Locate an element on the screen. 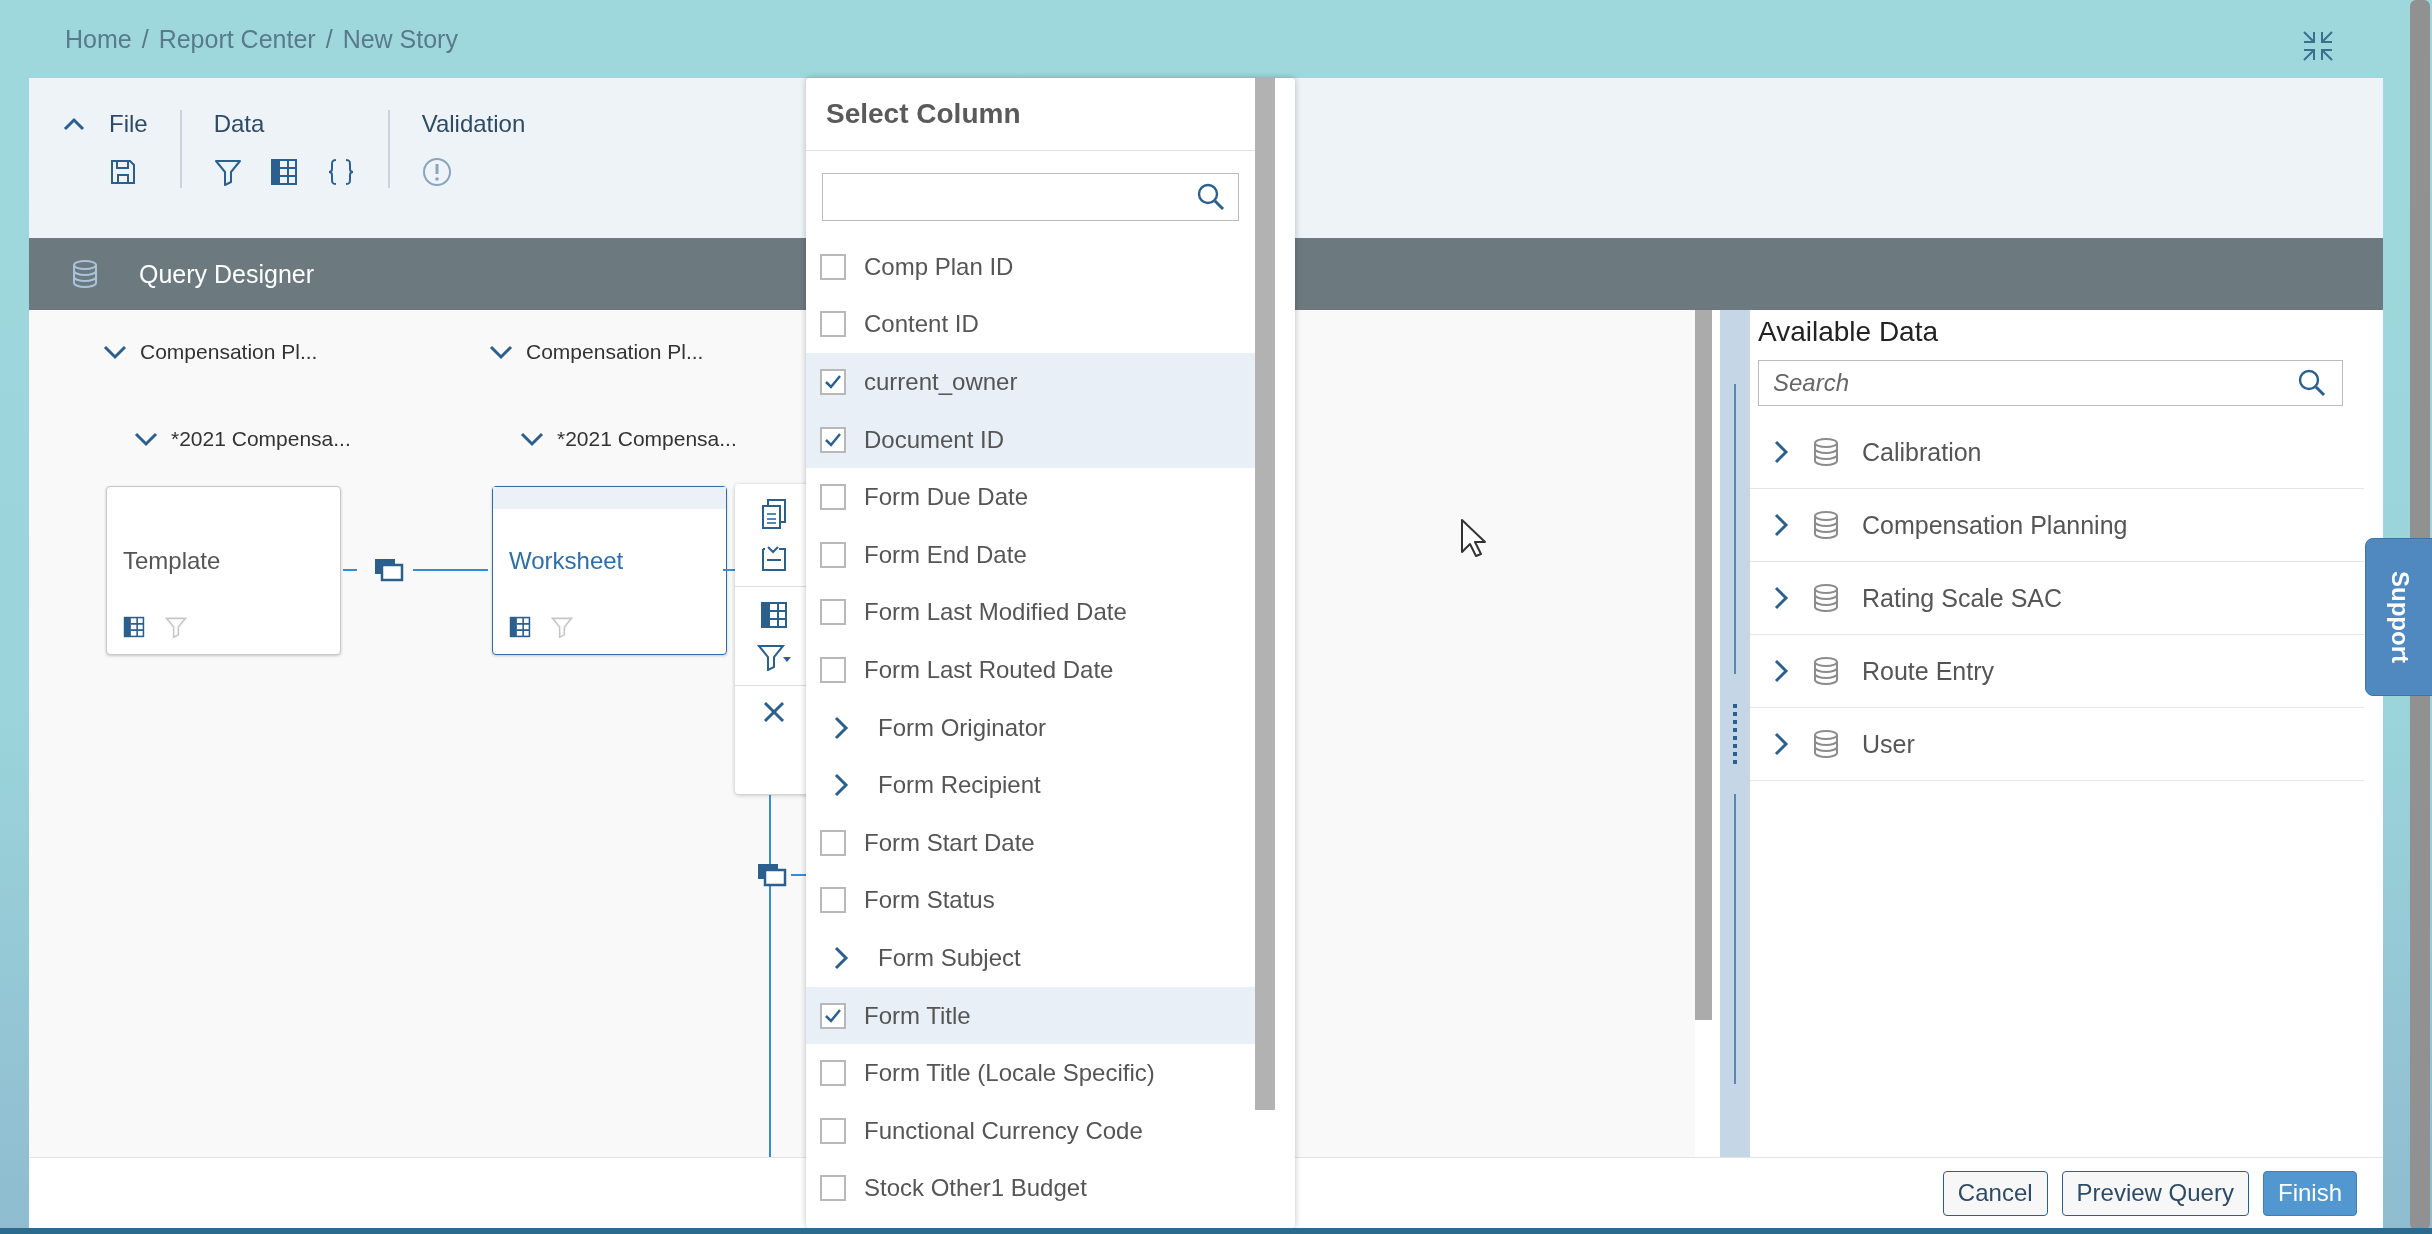 This screenshot has width=2432, height=1234. column-group: Form Originator is located at coordinates (1030, 727).